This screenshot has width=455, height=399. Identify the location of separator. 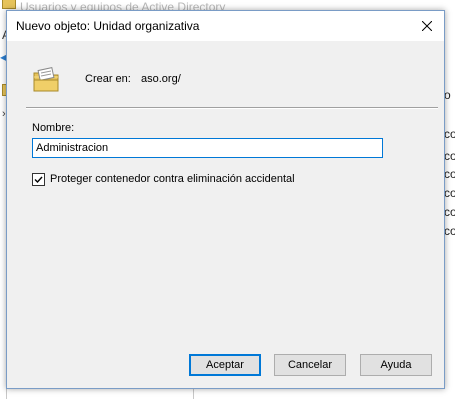
(232, 108).